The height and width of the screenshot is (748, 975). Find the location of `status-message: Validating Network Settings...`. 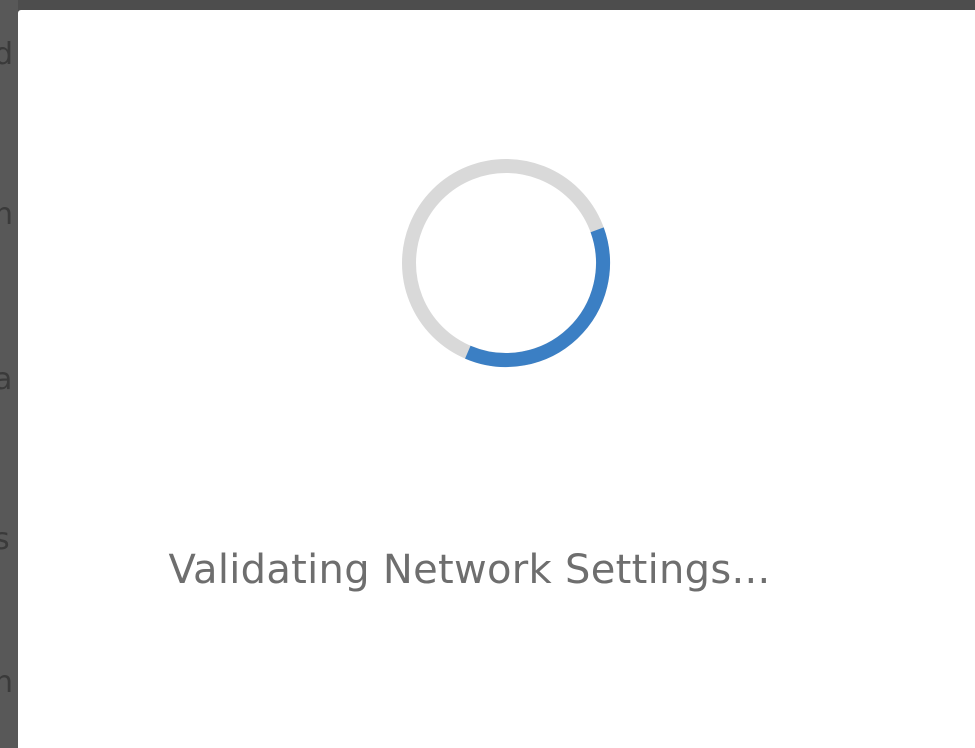

status-message: Validating Network Settings... is located at coordinates (469, 570).